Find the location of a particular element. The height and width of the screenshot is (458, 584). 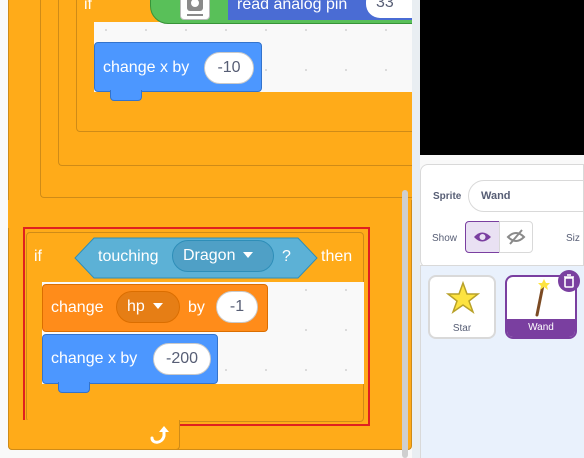

selected-sprite-name-bar: Wand is located at coordinates (541, 328).